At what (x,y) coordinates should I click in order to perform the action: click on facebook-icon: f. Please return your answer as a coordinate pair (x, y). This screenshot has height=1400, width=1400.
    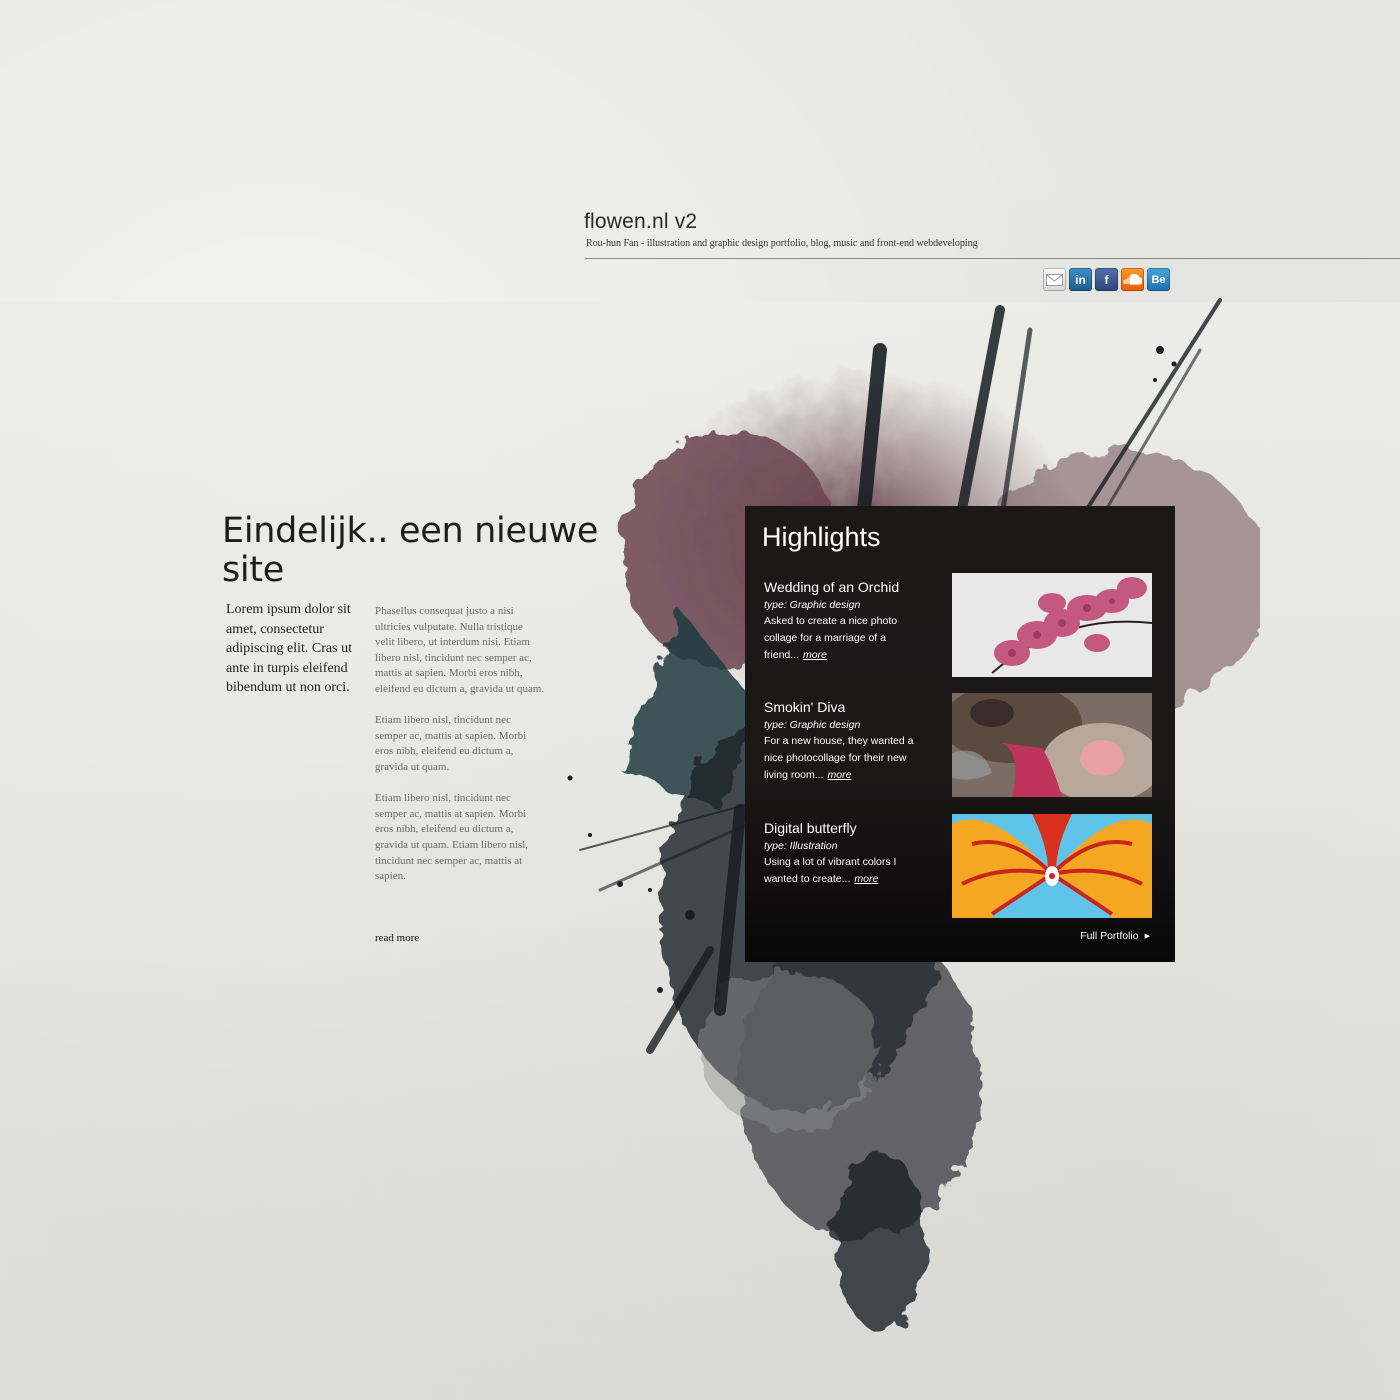
    Looking at the image, I should click on (1106, 279).